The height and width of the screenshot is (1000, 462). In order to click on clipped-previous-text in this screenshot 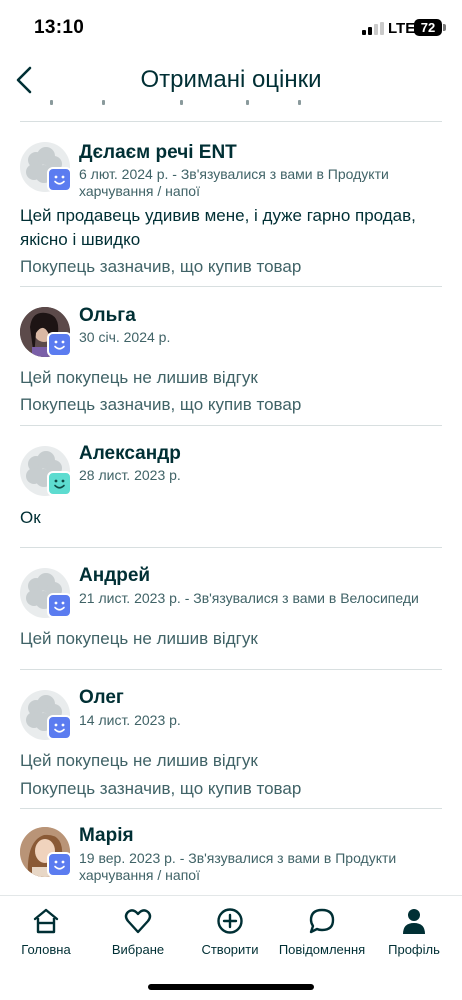, I will do `click(231, 104)`.